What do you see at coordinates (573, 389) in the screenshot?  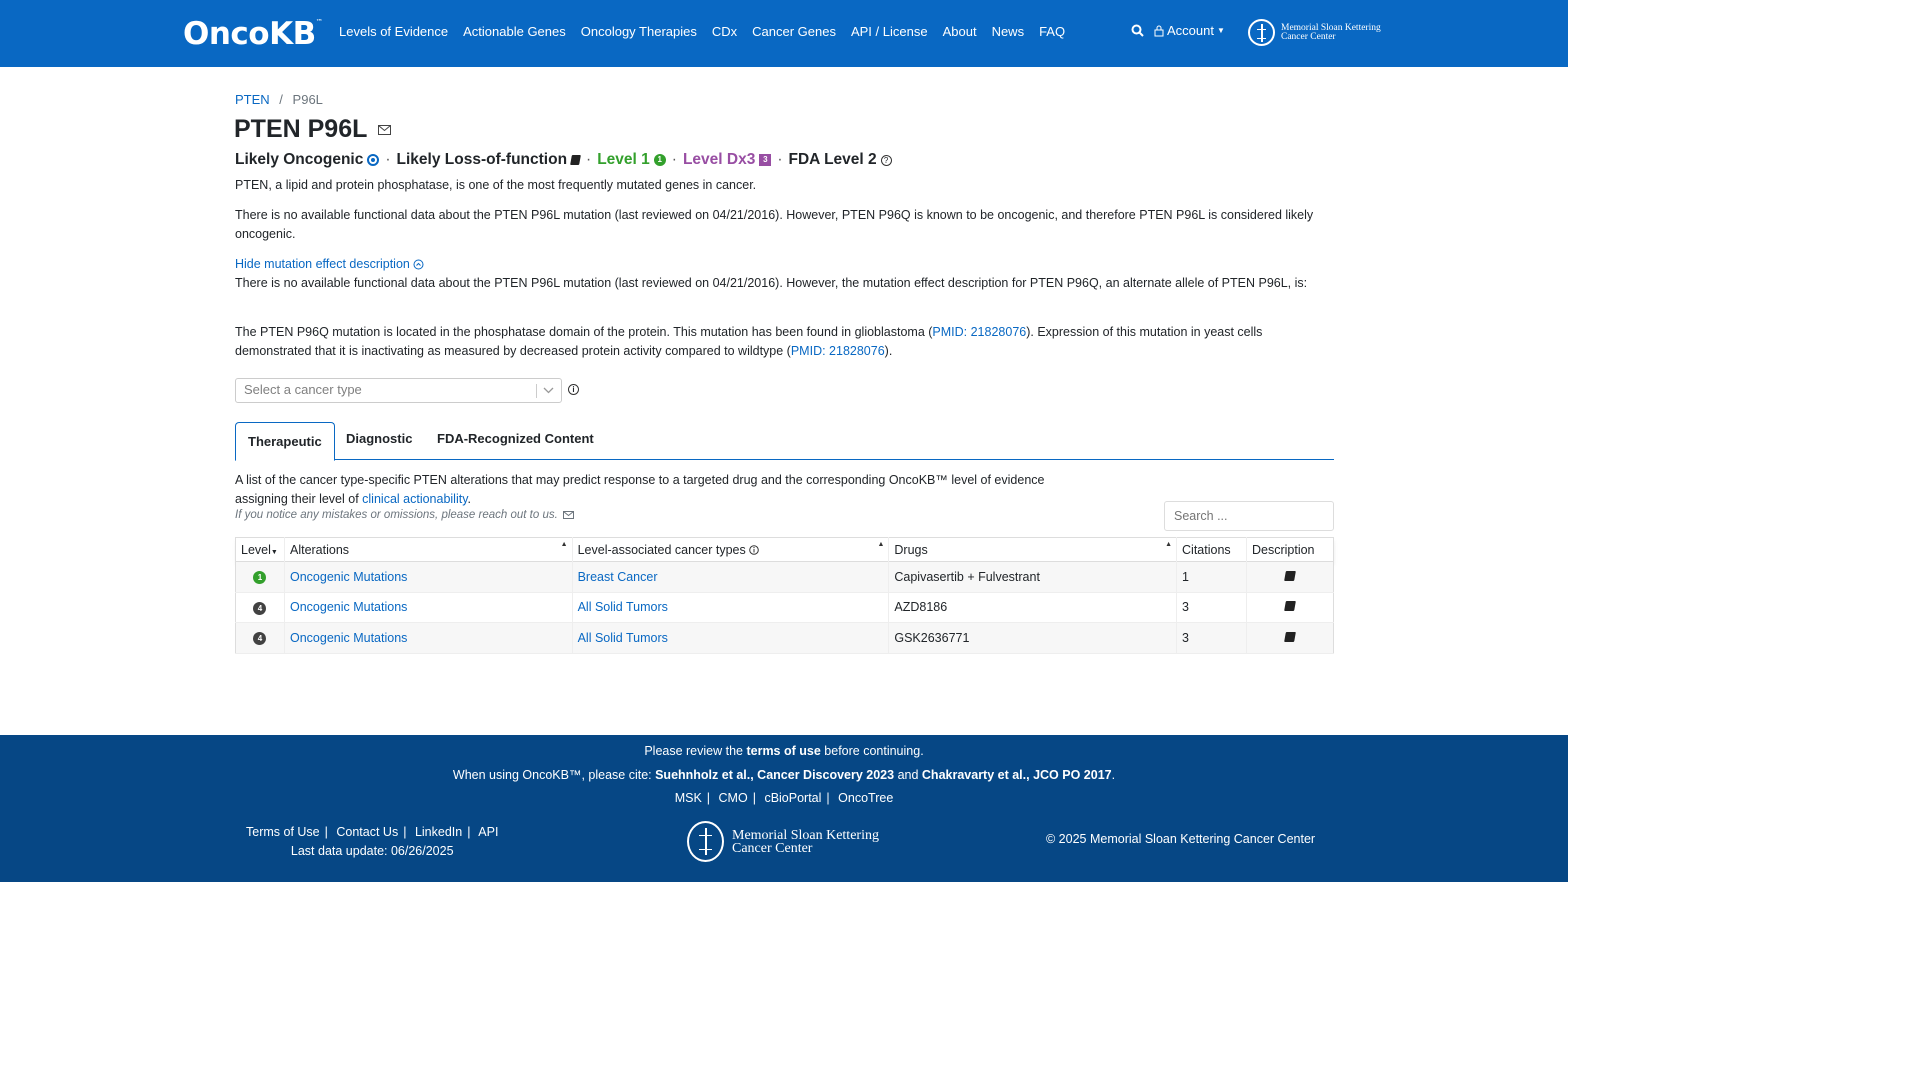 I see `info-icon: i` at bounding box center [573, 389].